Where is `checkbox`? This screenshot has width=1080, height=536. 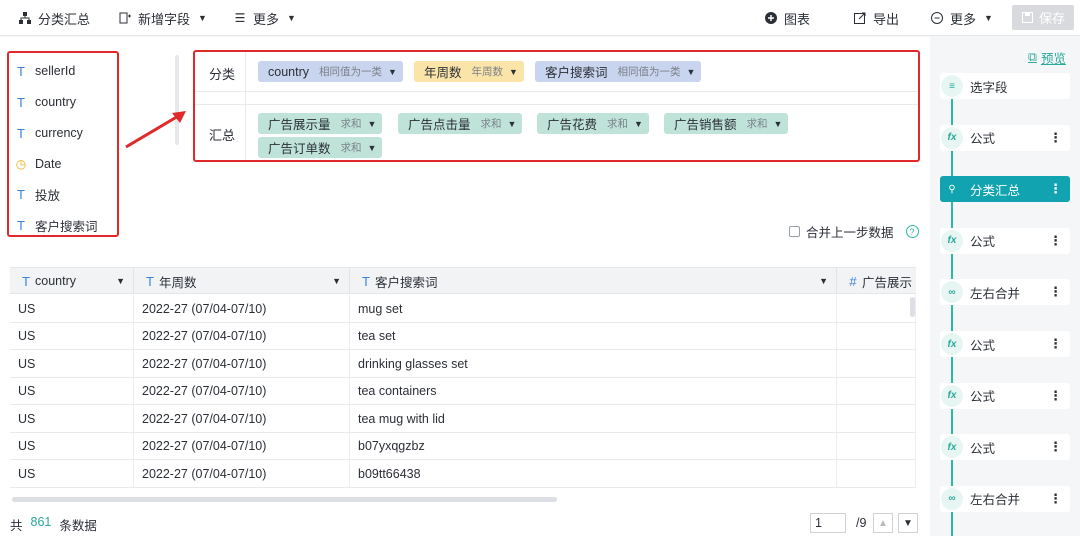 checkbox is located at coordinates (794, 231).